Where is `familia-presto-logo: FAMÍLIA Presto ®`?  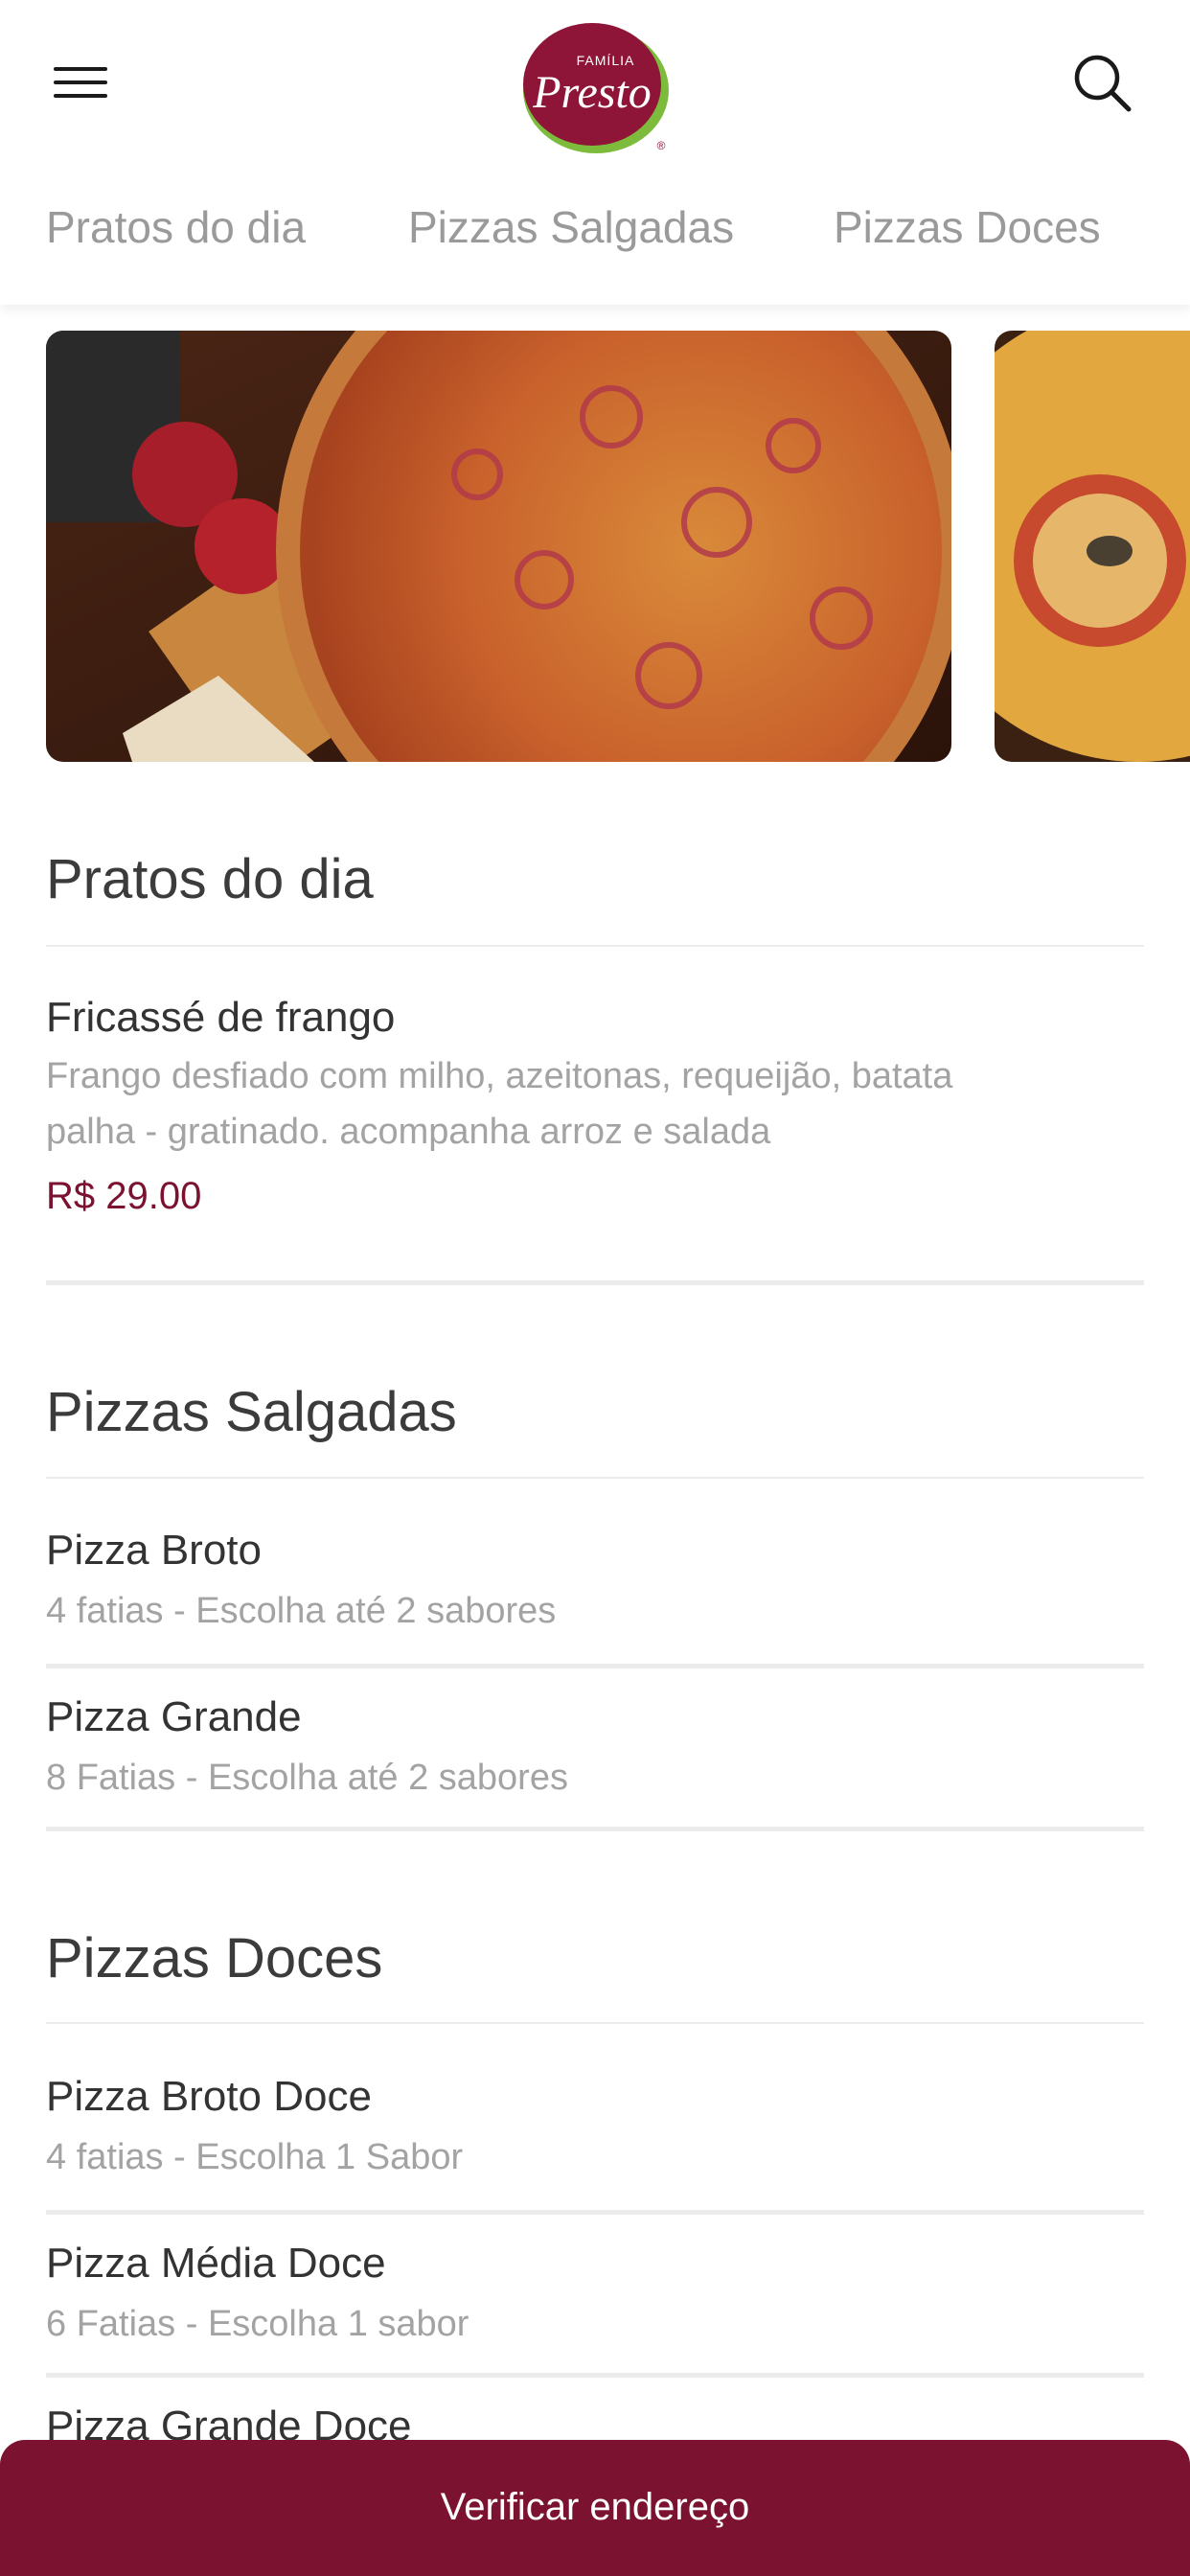
familia-presto-logo: FAMÍLIA Presto ® is located at coordinates (595, 84).